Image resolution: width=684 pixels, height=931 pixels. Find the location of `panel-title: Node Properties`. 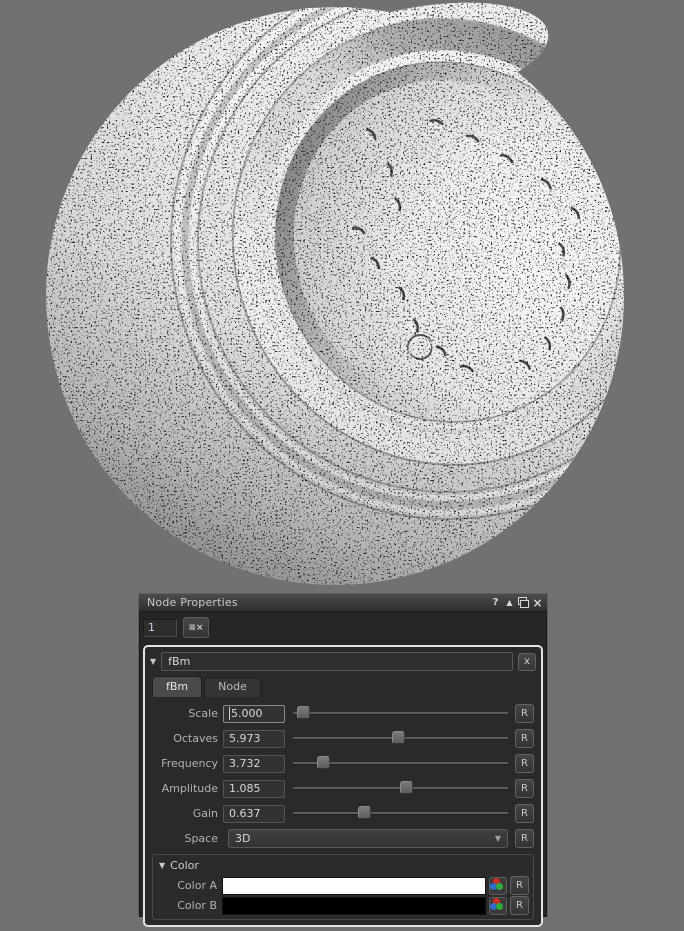

panel-title: Node Properties is located at coordinates (192, 602).